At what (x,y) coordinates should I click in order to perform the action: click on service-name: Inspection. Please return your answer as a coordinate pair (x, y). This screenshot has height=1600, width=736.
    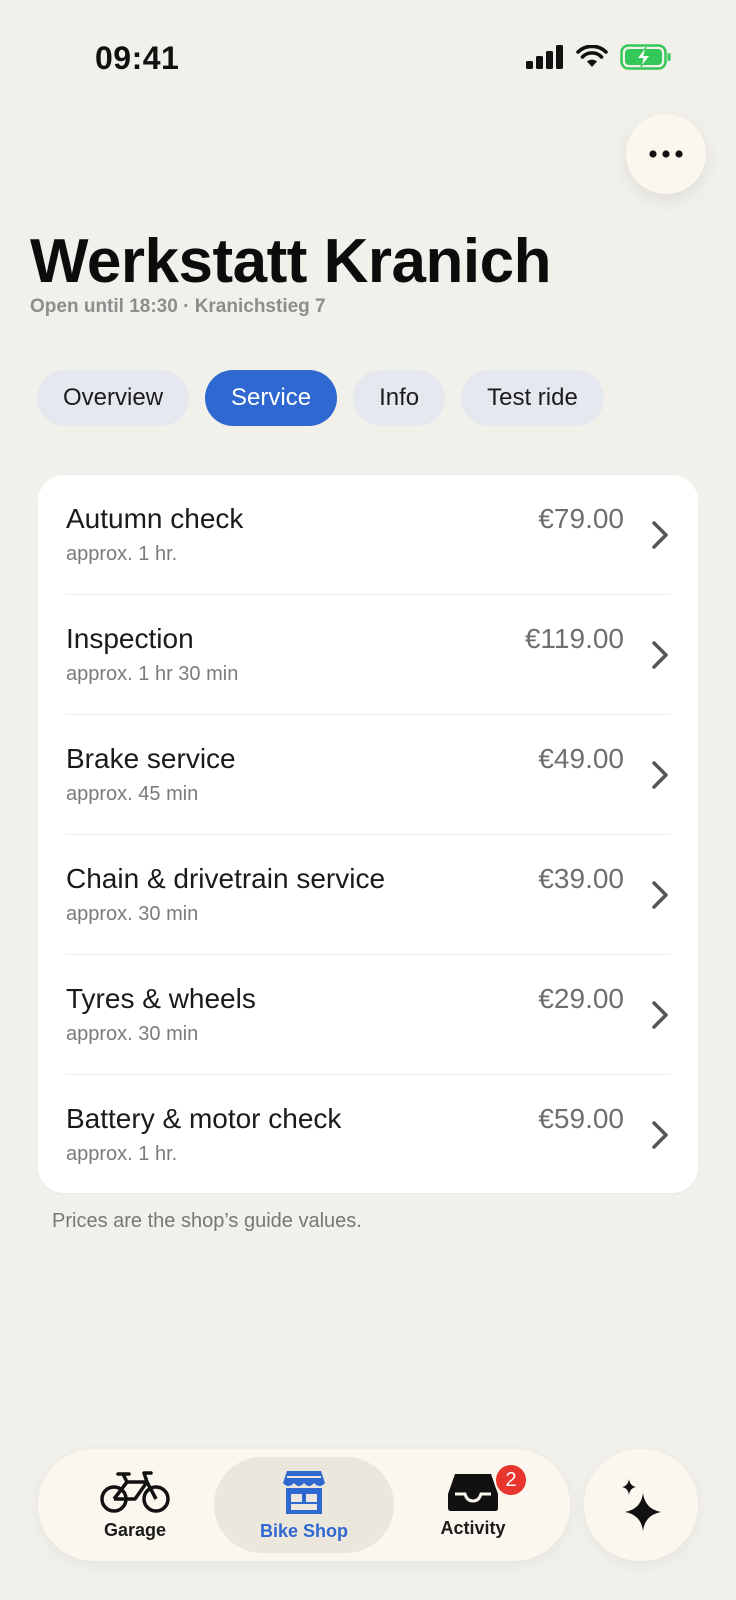
    Looking at the image, I should click on (130, 638).